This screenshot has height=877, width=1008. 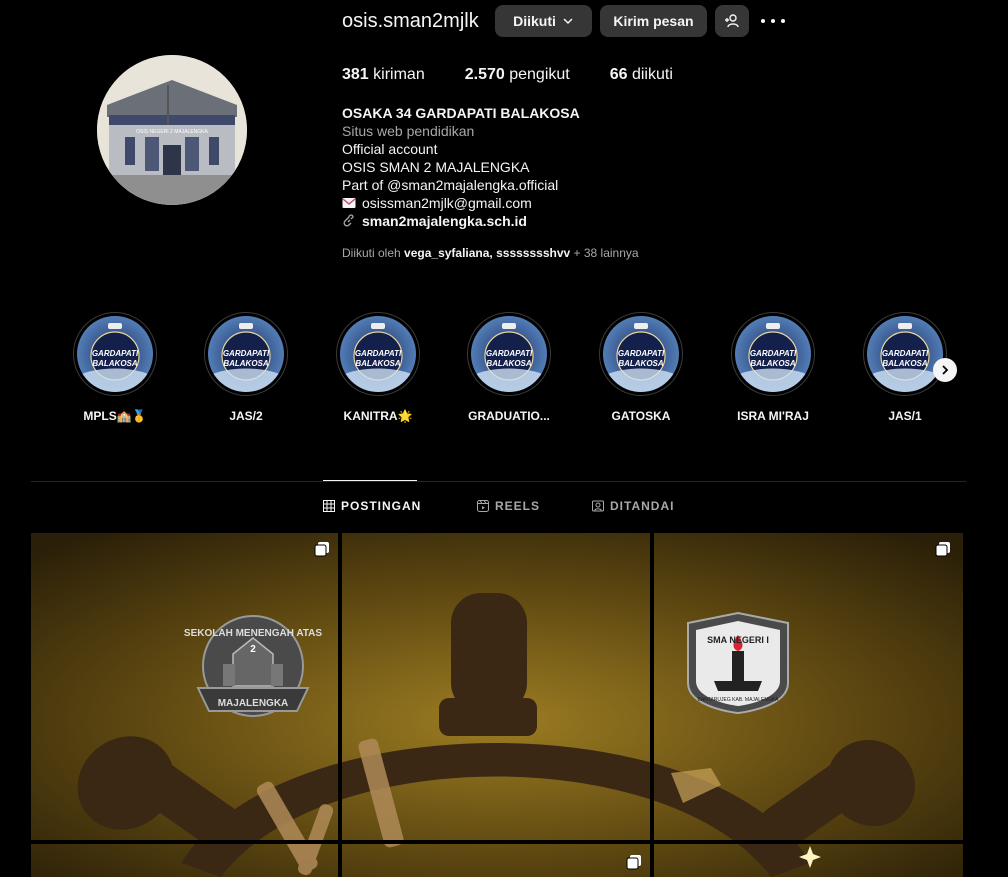 I want to click on suggested-users-button, so click(x=732, y=21).